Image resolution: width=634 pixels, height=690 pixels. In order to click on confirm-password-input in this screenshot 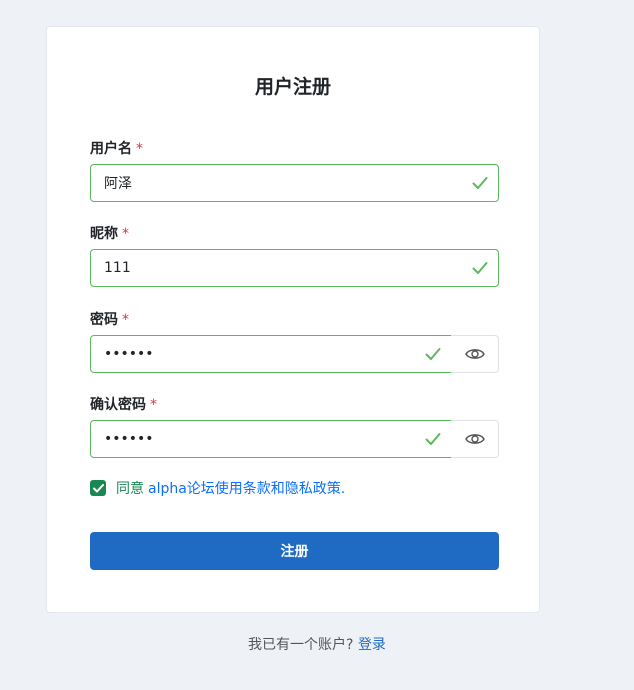, I will do `click(271, 439)`.